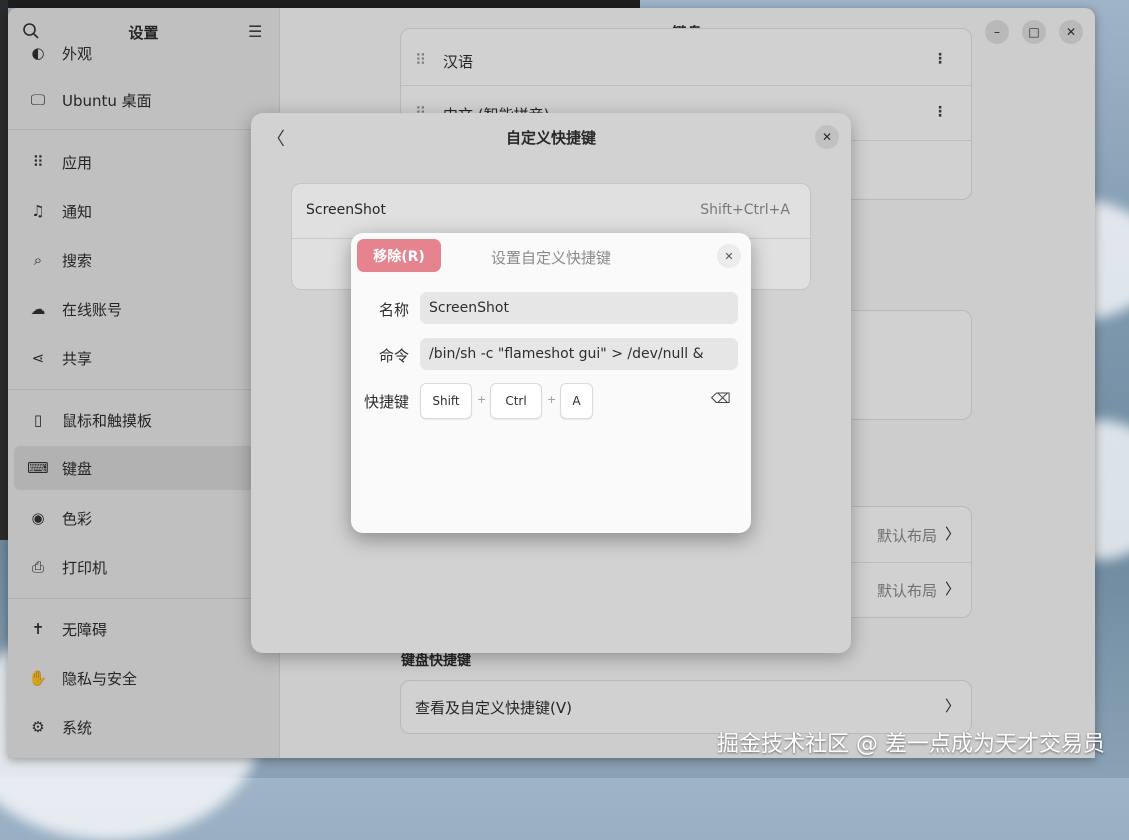  I want to click on key-cap: Shift, so click(446, 401).